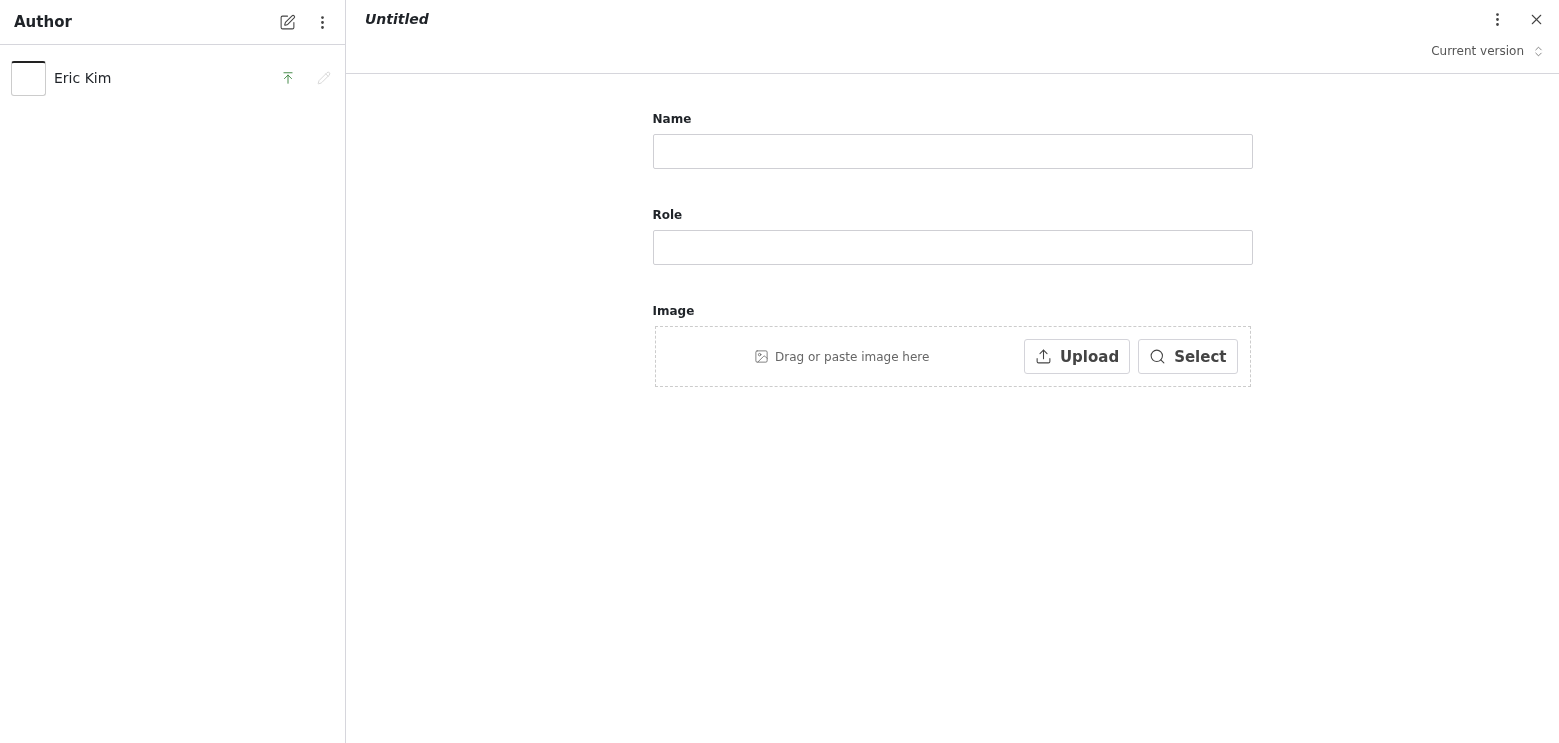 The height and width of the screenshot is (743, 1559). Describe the element at coordinates (28, 78) in the screenshot. I see `thumbnail-placeholder` at that location.